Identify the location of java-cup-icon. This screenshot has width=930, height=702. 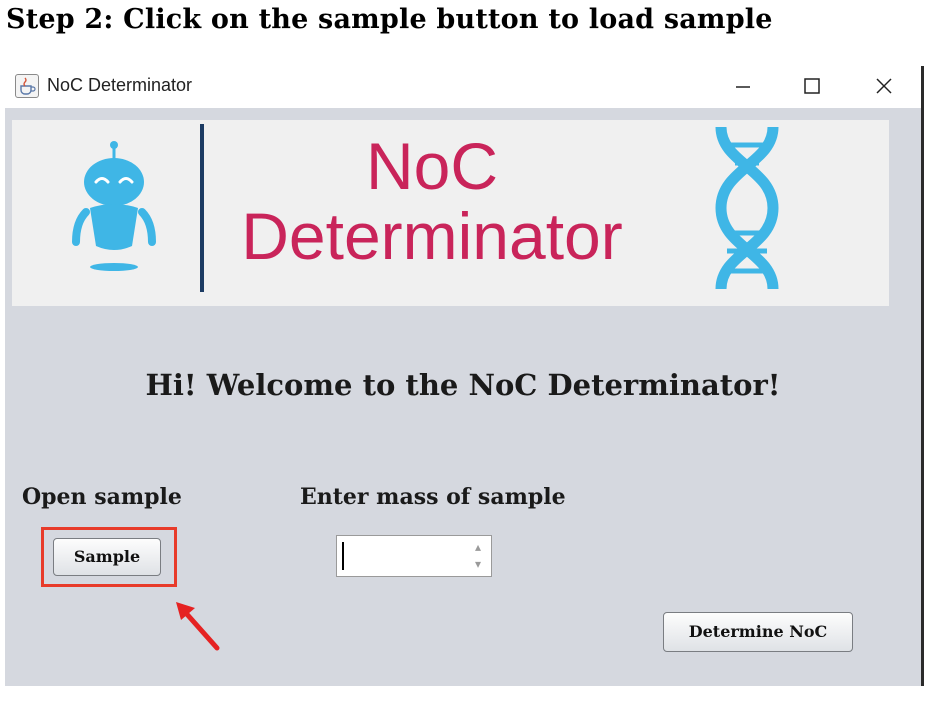
(27, 86).